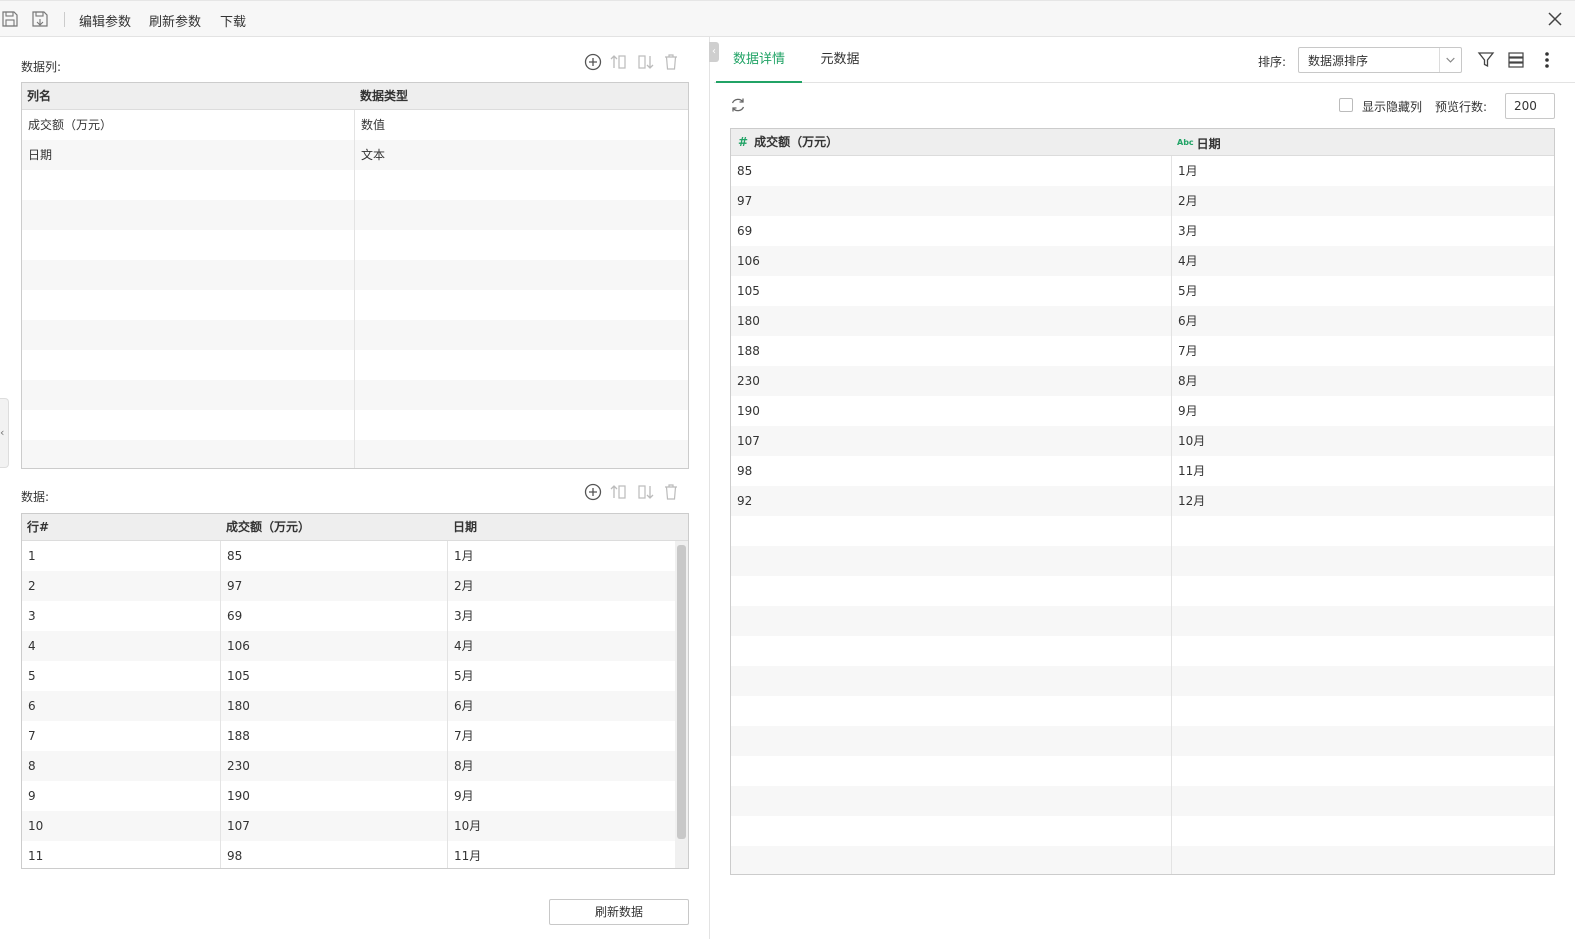  Describe the element at coordinates (238, 826) in the screenshot. I see `amount-cell: 107` at that location.